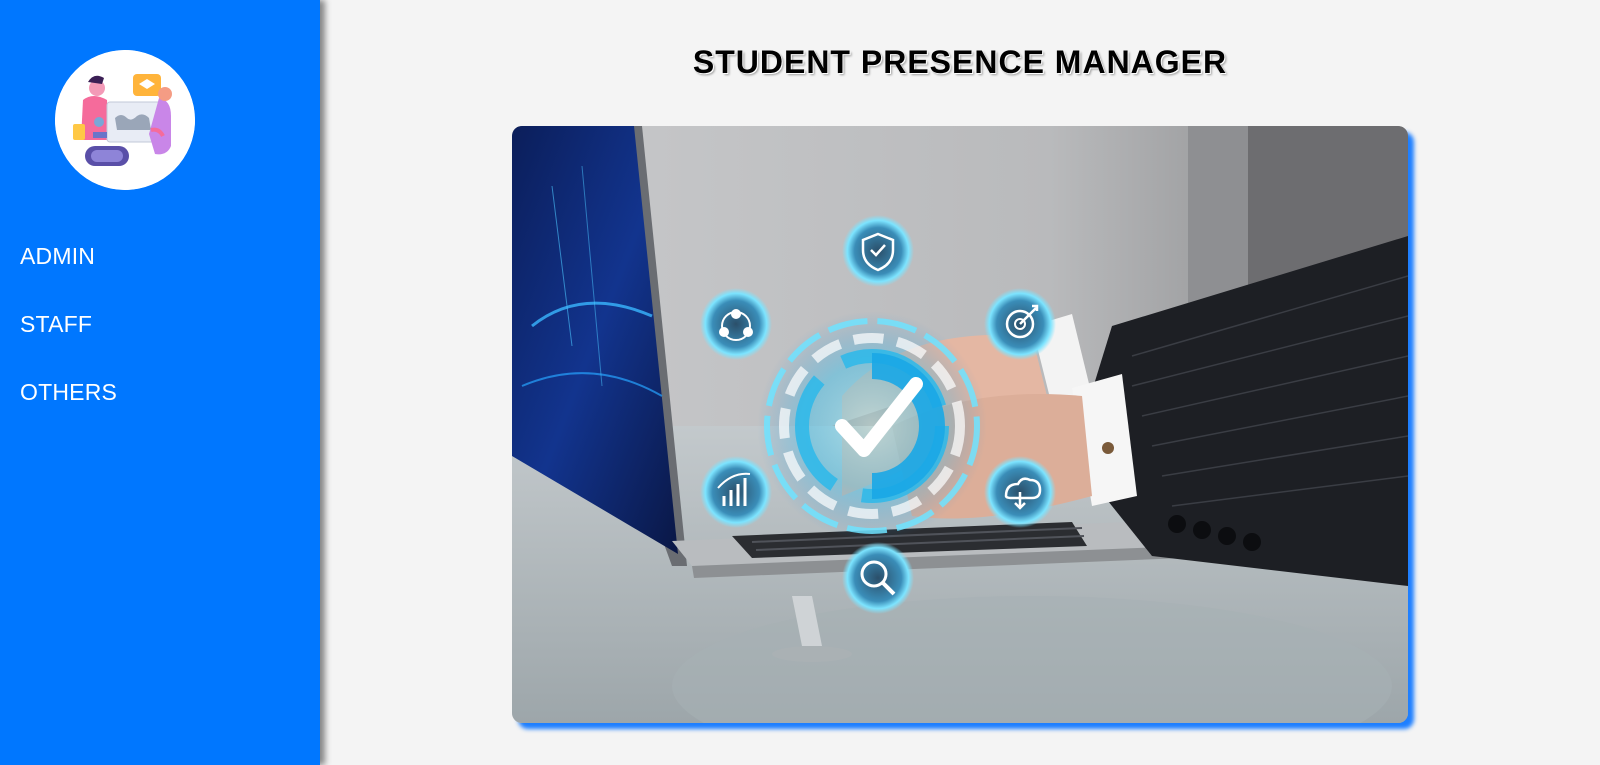 The height and width of the screenshot is (765, 1600). What do you see at coordinates (960, 62) in the screenshot?
I see `page-title: STUDENT PRESENCE MANAGER` at bounding box center [960, 62].